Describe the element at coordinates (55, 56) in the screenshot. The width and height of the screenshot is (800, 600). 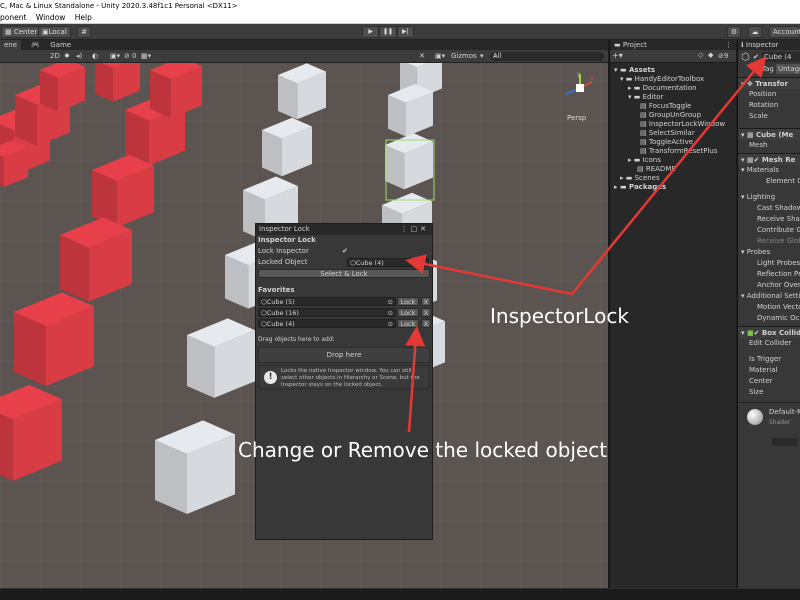
I see `scene-2d-toggle: 2D` at that location.